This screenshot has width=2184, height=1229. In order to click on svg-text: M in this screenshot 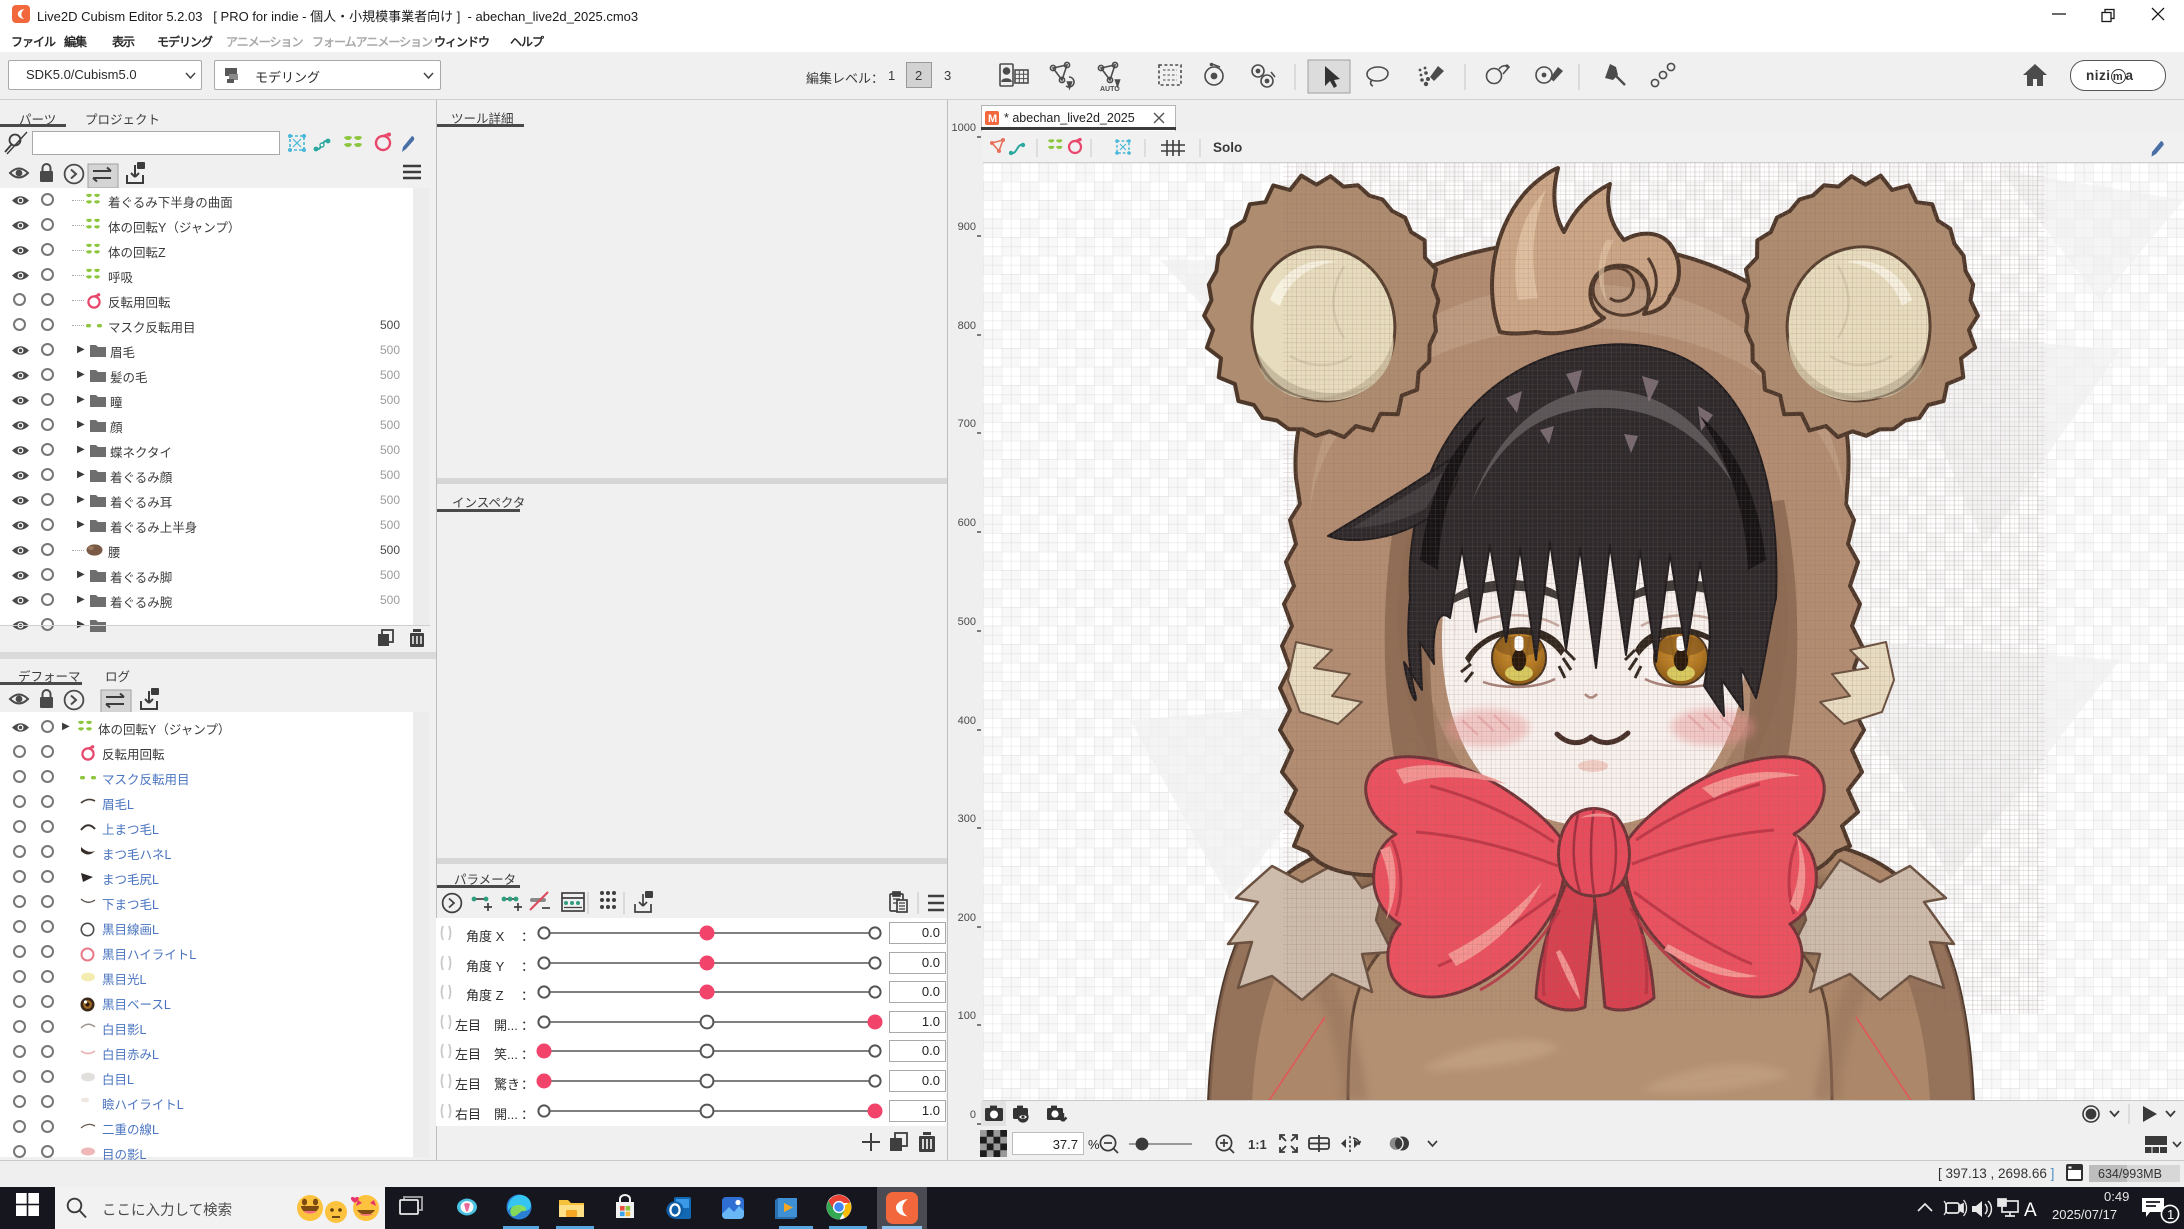, I will do `click(992, 119)`.